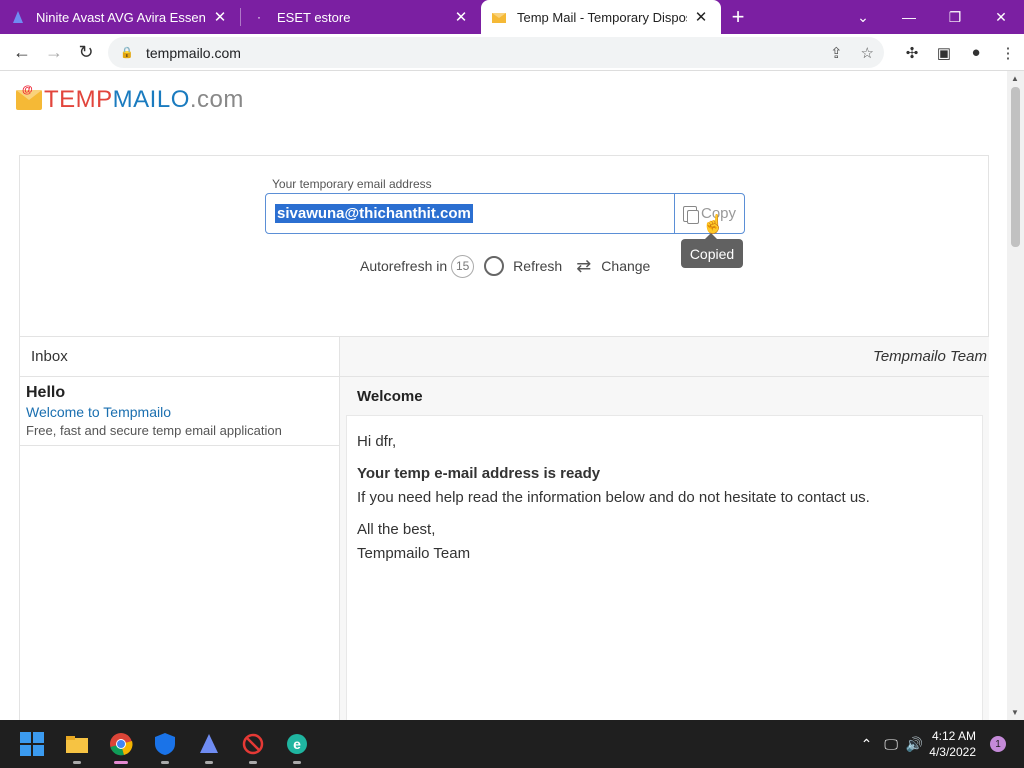 The width and height of the screenshot is (1024, 768). I want to click on message-subject: Welcome to Tempmailo, so click(98, 412).